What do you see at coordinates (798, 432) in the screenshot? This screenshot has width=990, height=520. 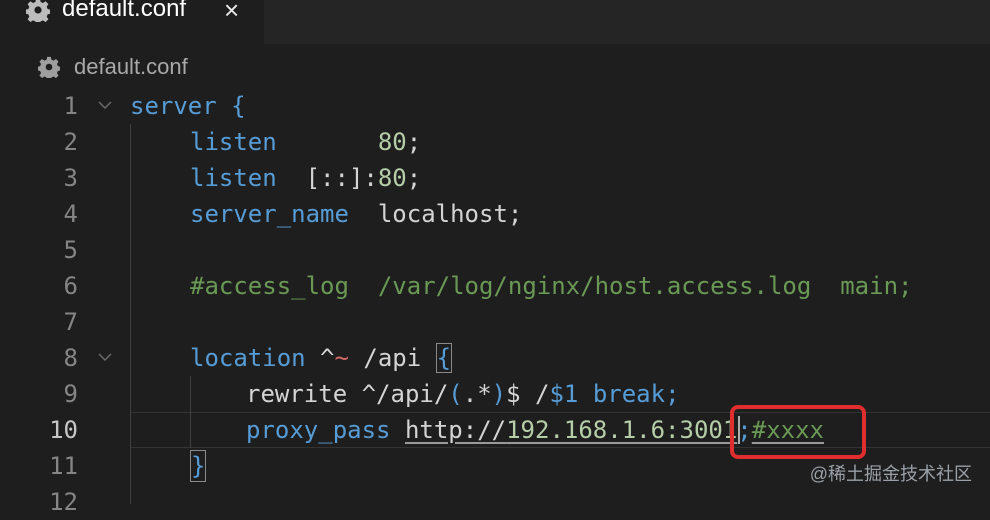 I see `annotation-highlight-box` at bounding box center [798, 432].